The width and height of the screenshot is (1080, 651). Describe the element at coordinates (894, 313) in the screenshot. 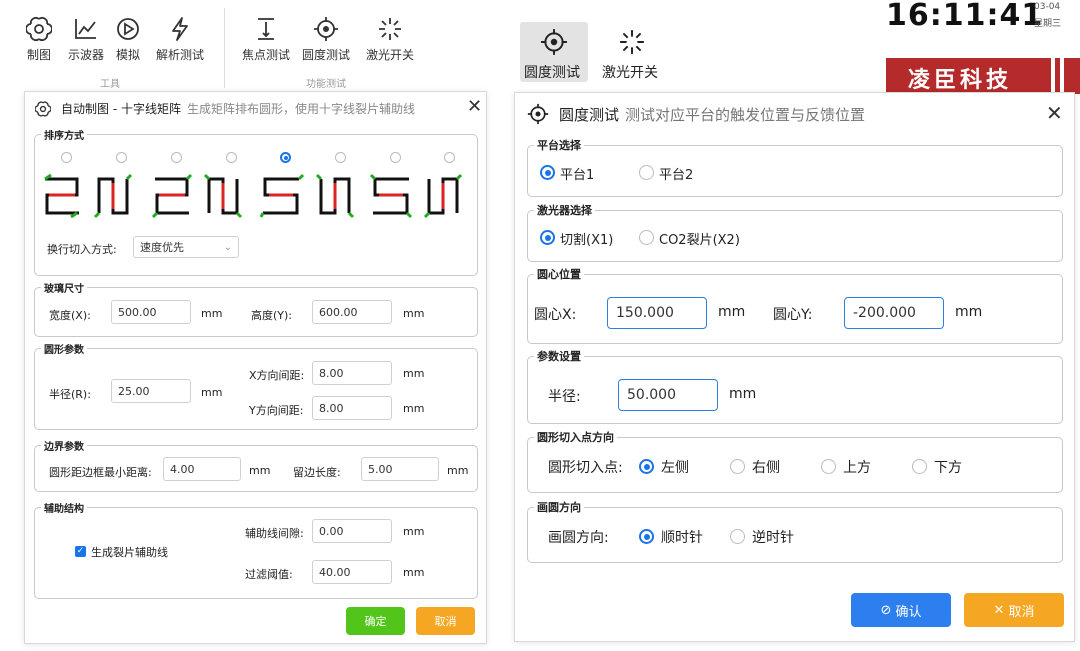

I see `center-y-input: -200.000` at that location.